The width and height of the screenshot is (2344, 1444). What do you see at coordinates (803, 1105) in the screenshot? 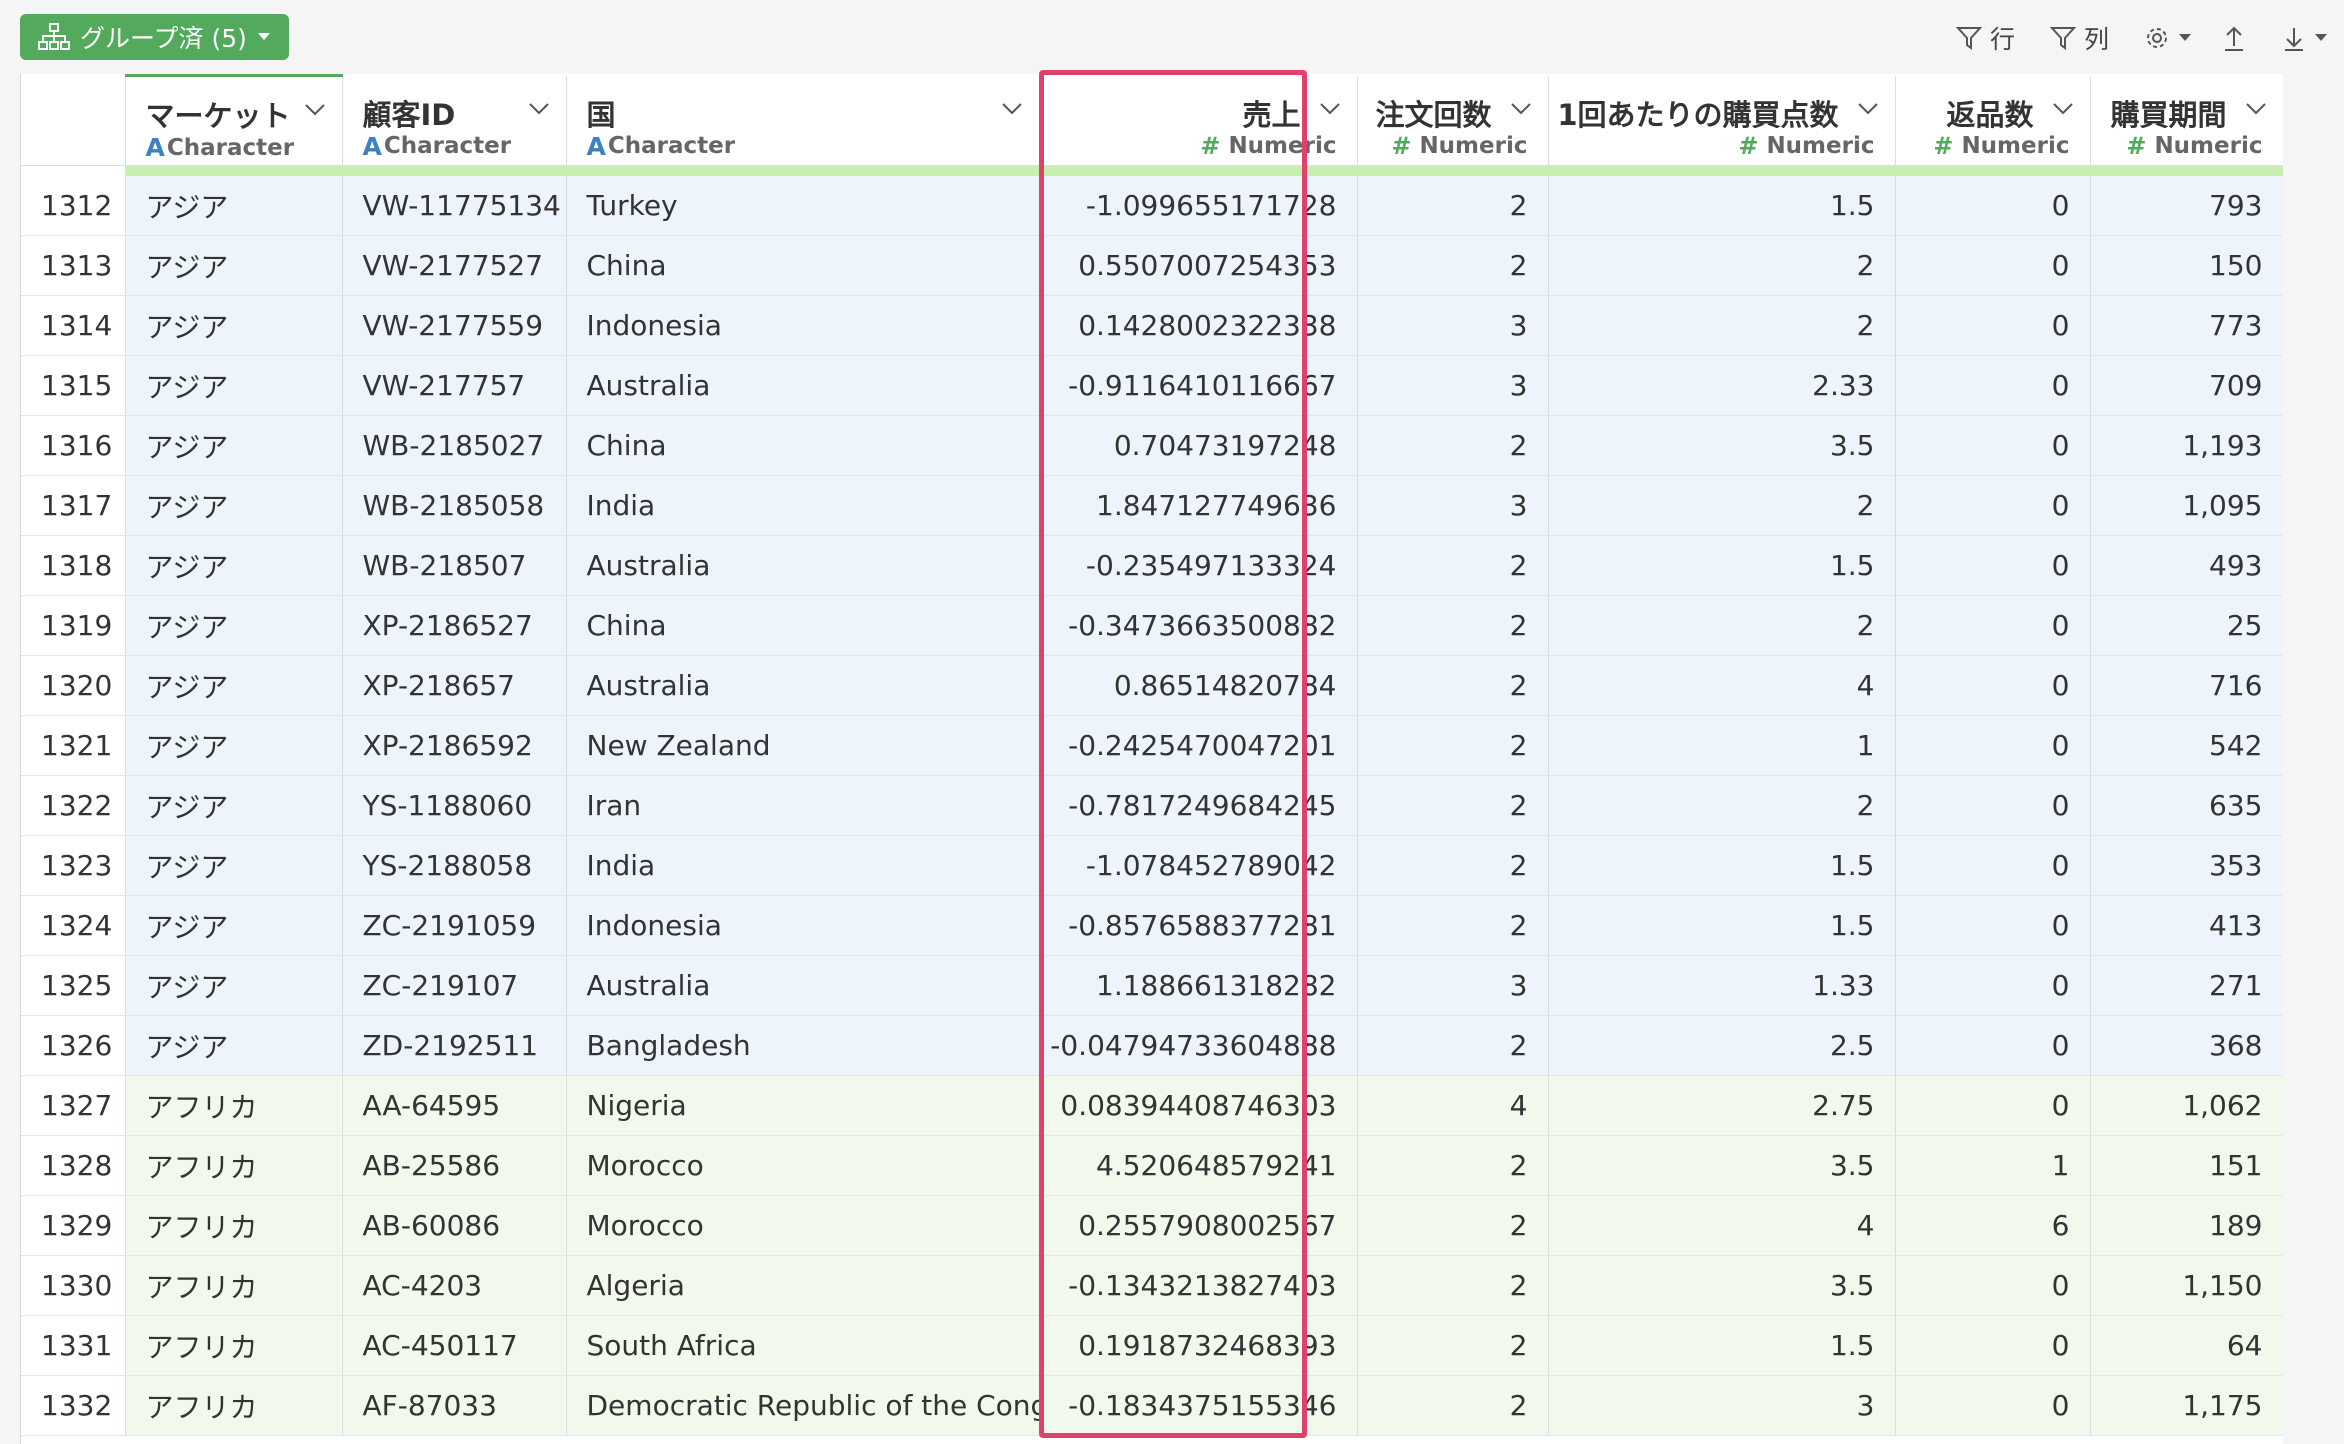
I see `cell-country: Nigeria` at bounding box center [803, 1105].